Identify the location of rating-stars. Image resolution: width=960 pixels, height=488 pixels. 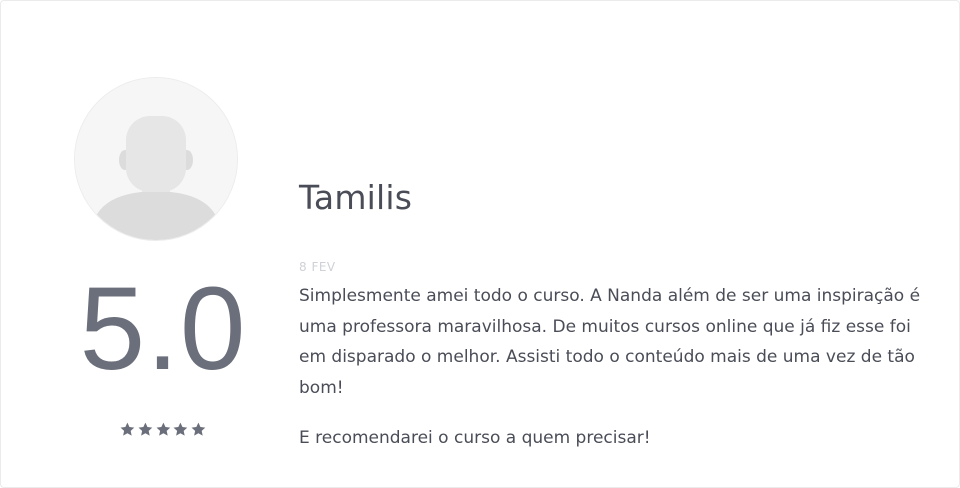
(163, 431).